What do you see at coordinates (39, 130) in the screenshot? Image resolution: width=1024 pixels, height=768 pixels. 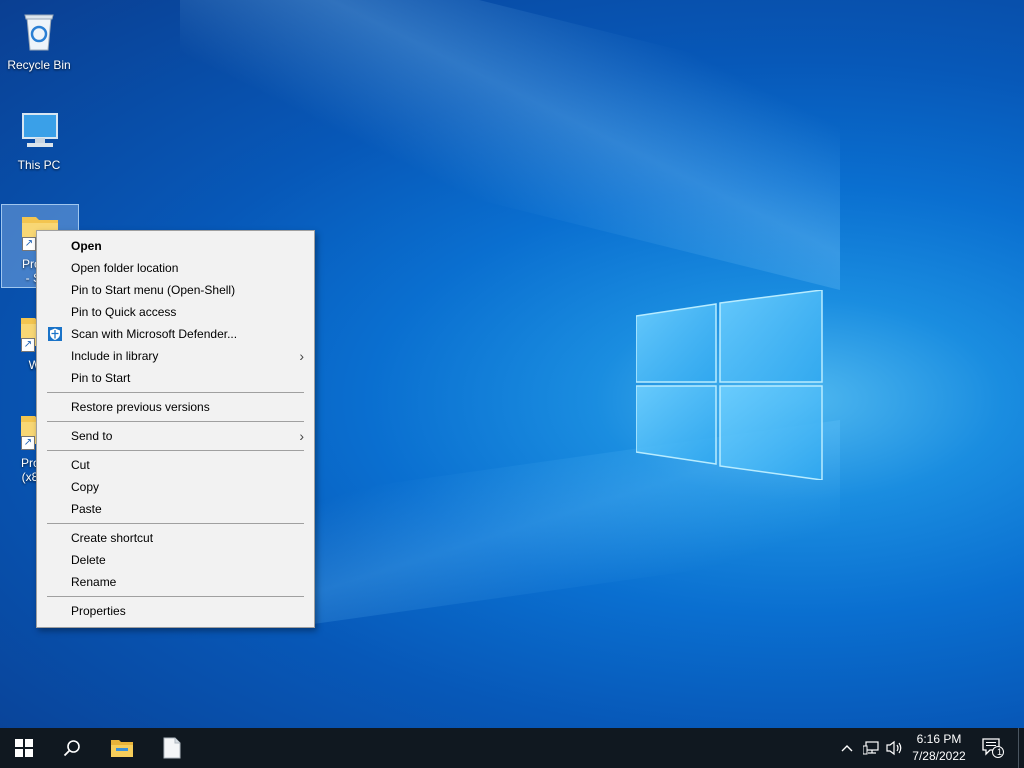 I see `computer-icon` at bounding box center [39, 130].